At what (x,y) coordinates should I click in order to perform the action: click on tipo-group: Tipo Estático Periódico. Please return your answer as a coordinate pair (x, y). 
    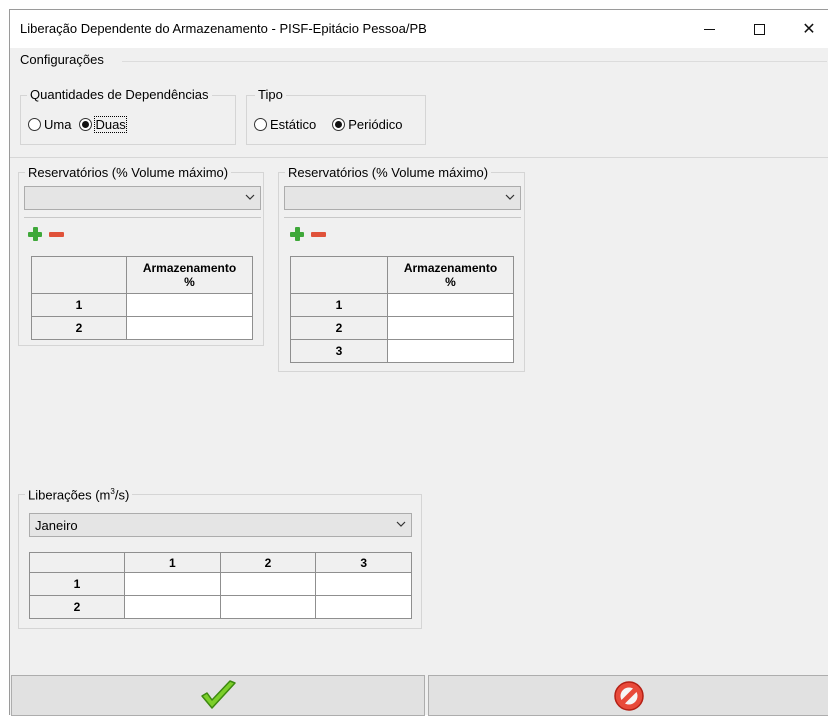
    Looking at the image, I should click on (336, 116).